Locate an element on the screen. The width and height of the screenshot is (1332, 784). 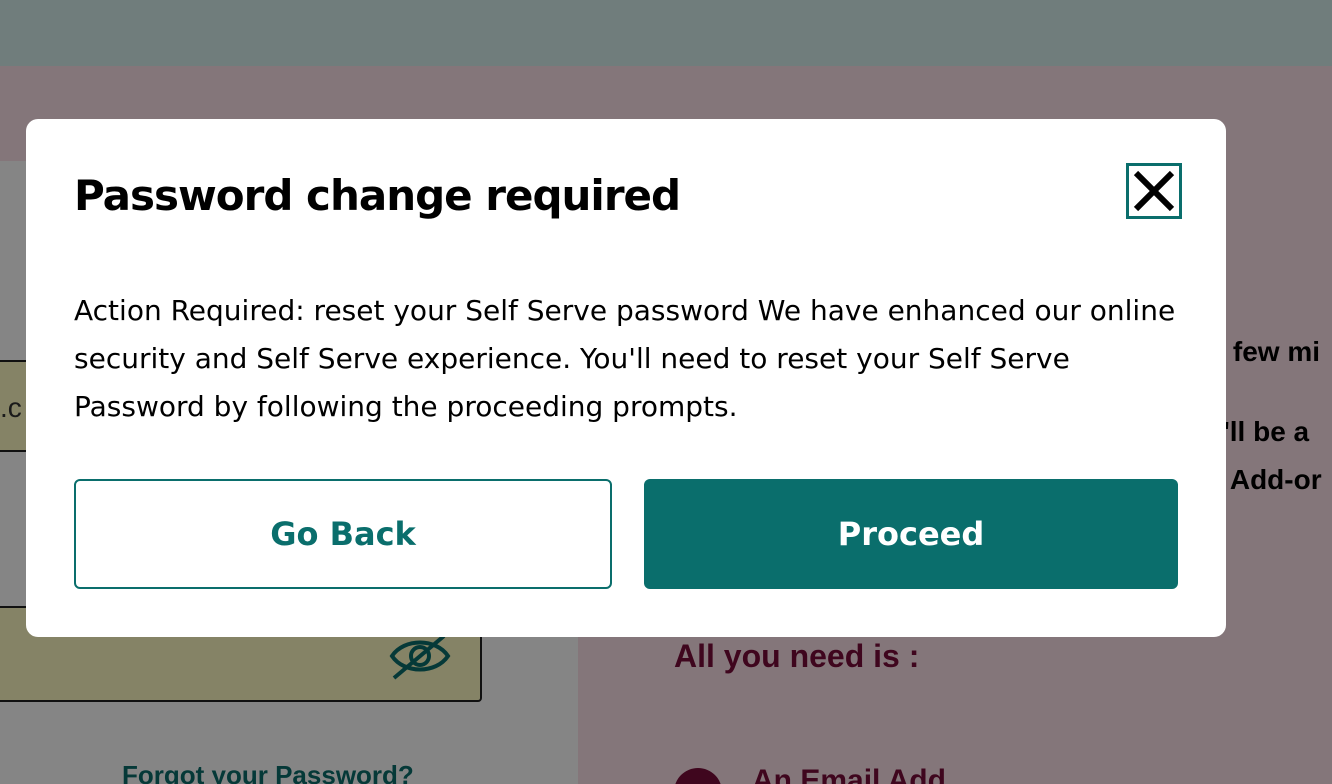
proceed-button: Proceed is located at coordinates (911, 534).